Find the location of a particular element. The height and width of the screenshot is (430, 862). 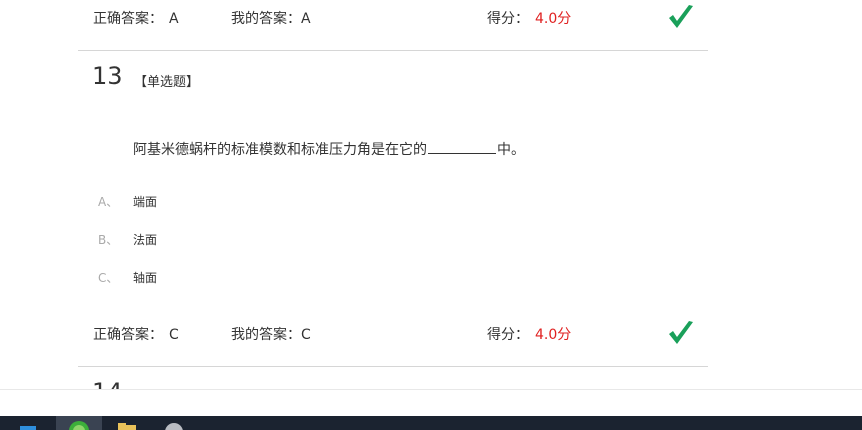

viewport-edge is located at coordinates (431, 389).